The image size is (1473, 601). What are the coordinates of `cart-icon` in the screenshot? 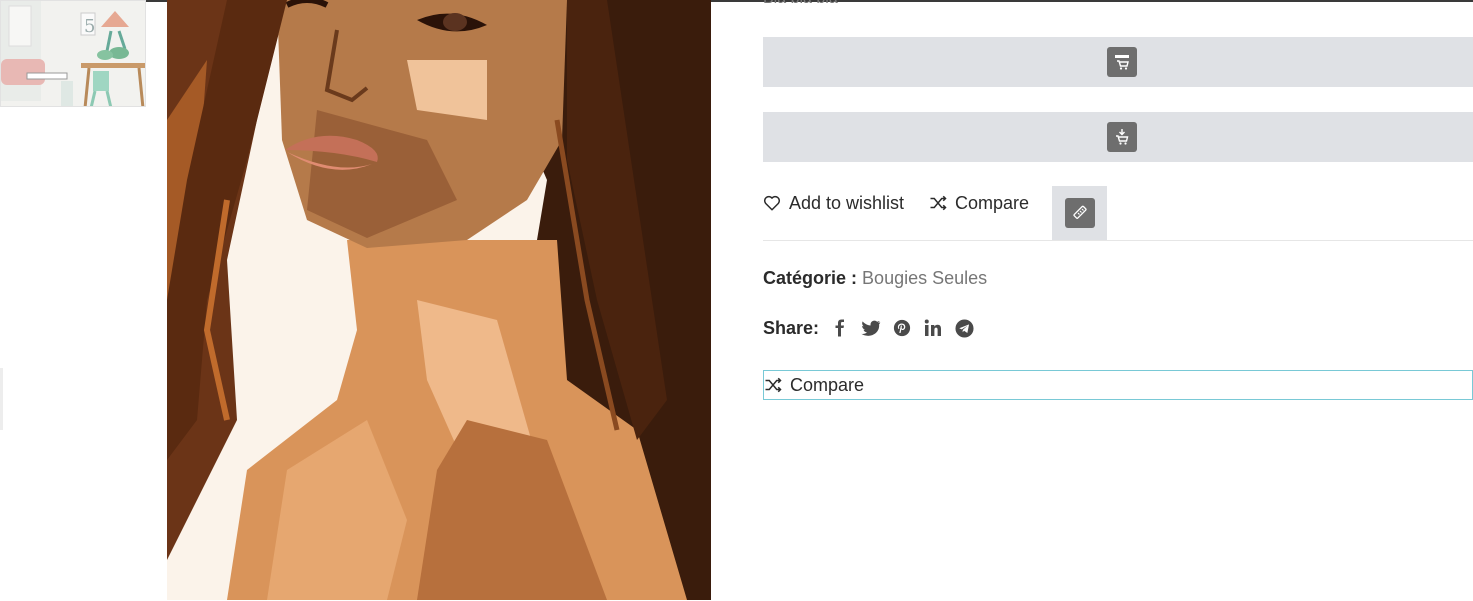 It's located at (1122, 62).